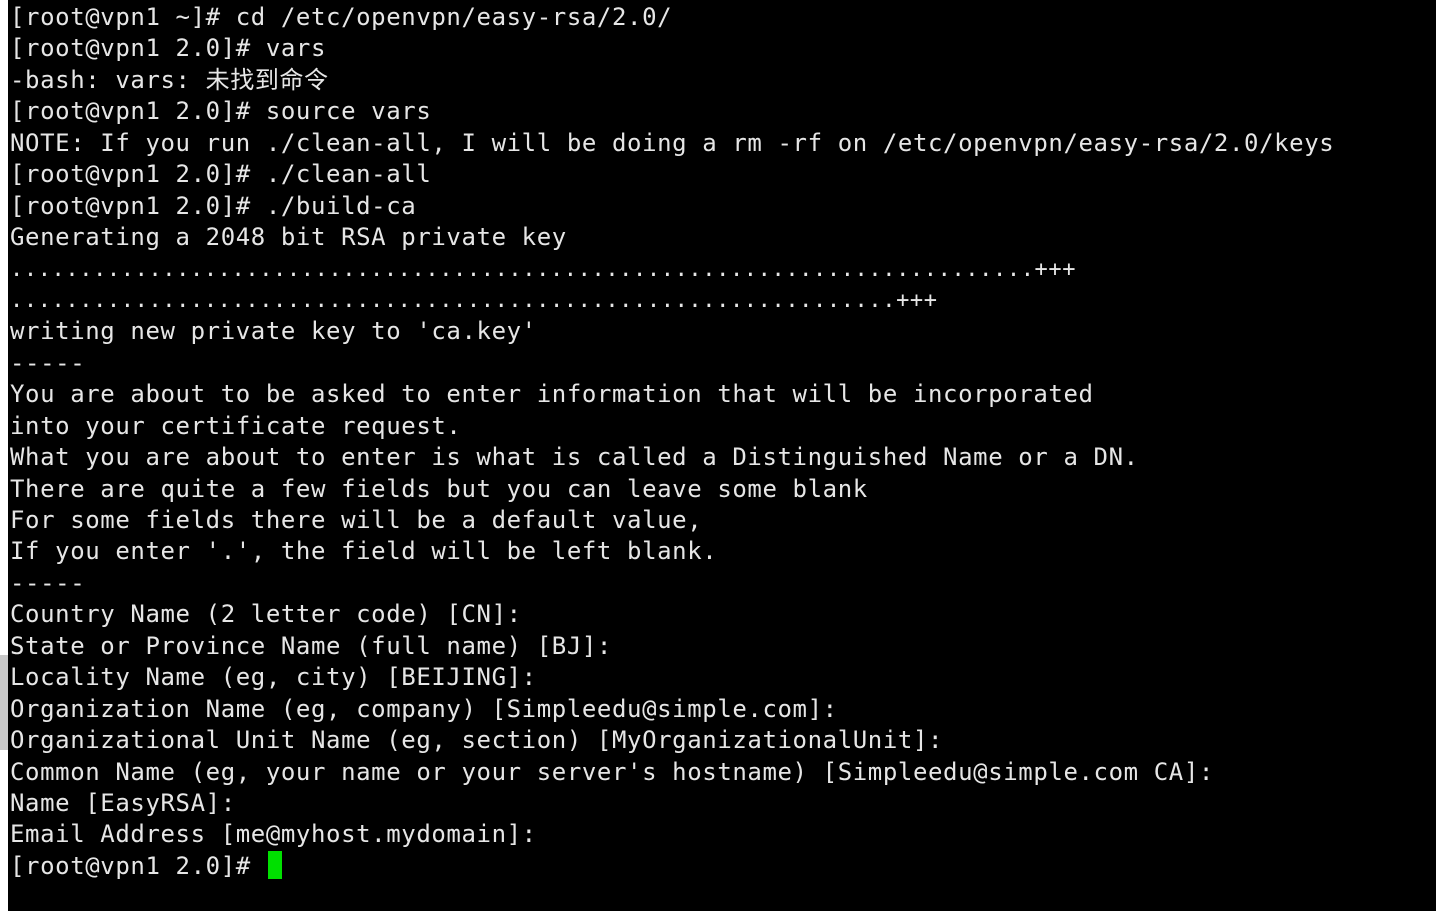 The image size is (1436, 911). What do you see at coordinates (168, 48) in the screenshot?
I see `terminal-line: [root@vpn1 2.0]# vars` at bounding box center [168, 48].